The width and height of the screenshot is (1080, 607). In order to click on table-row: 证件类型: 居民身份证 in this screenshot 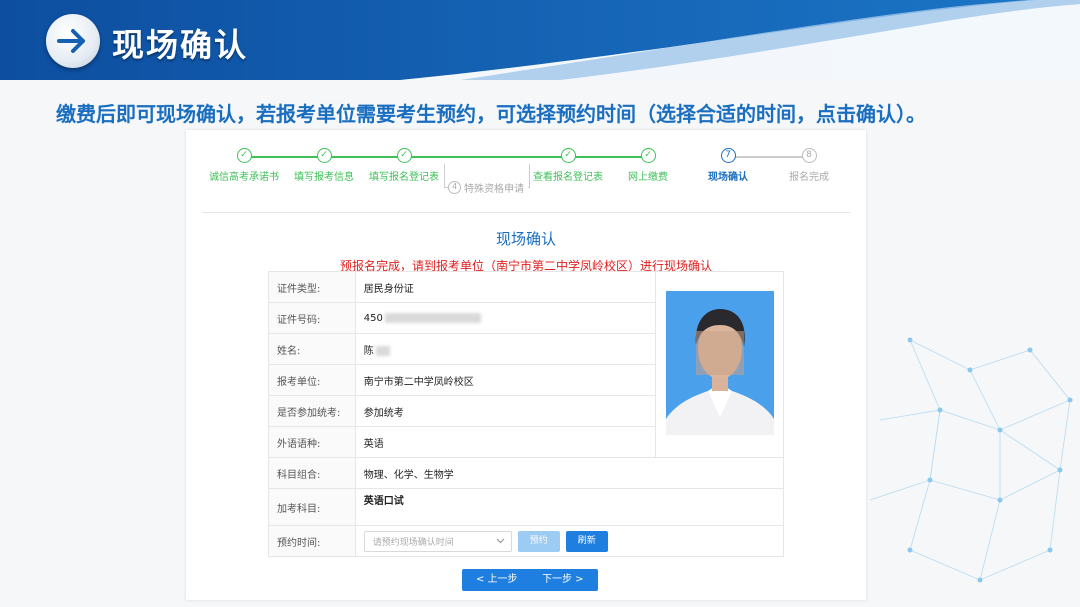, I will do `click(526, 364)`.